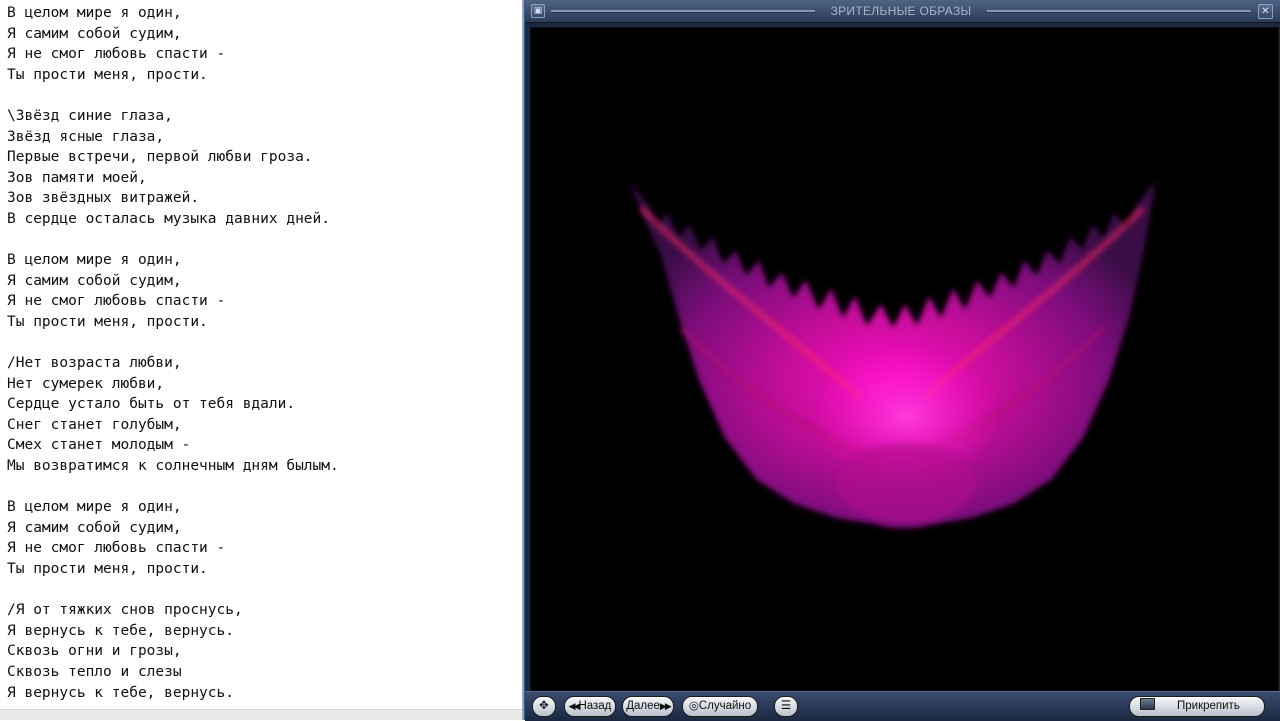 The width and height of the screenshot is (1280, 721). I want to click on pin-icon, so click(1147, 704).